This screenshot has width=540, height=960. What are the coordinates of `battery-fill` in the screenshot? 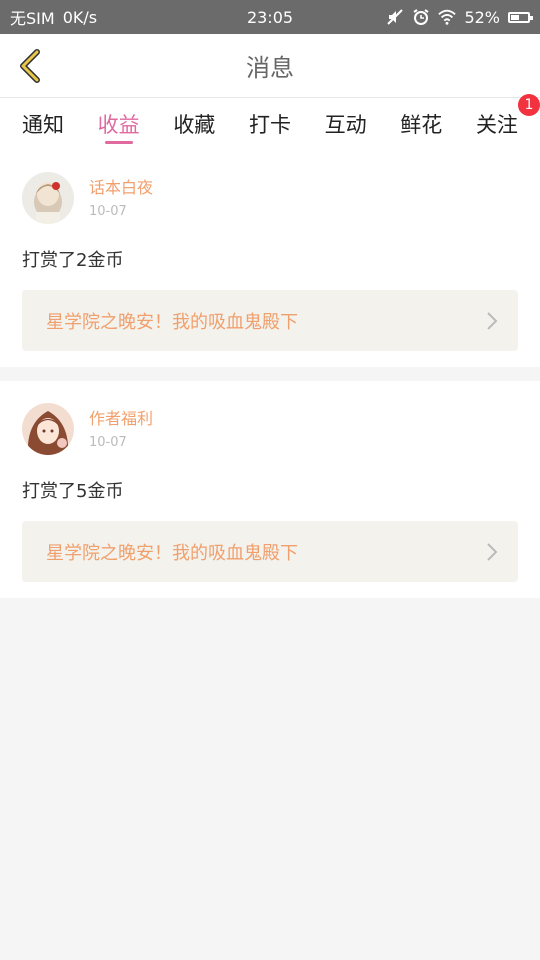 It's located at (515, 17).